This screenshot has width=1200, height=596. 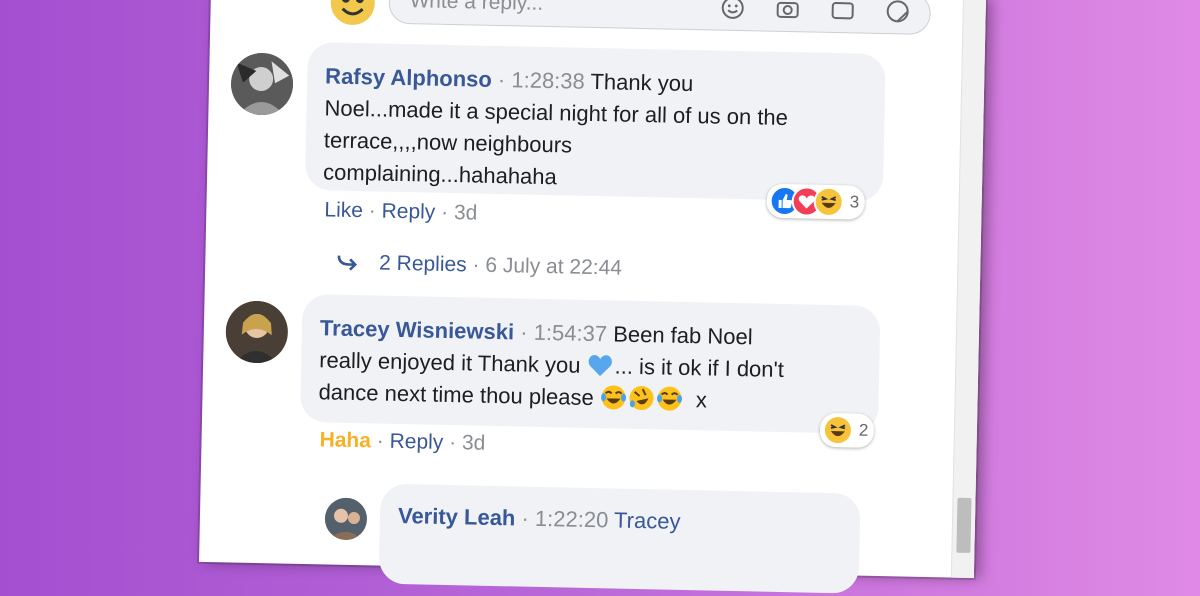 I want to click on rofl-emoji-icon, so click(x=642, y=398).